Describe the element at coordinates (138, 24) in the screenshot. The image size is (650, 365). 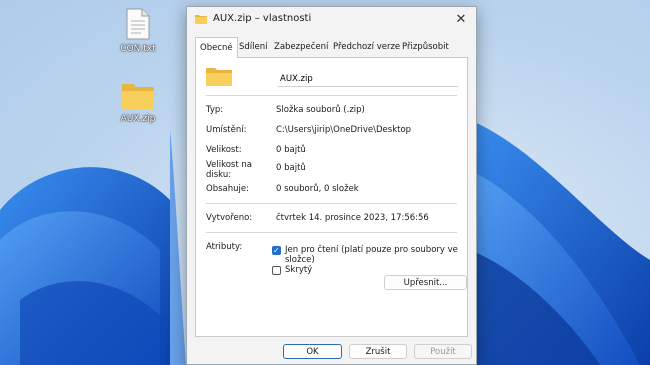
I see `text-file-icon` at that location.